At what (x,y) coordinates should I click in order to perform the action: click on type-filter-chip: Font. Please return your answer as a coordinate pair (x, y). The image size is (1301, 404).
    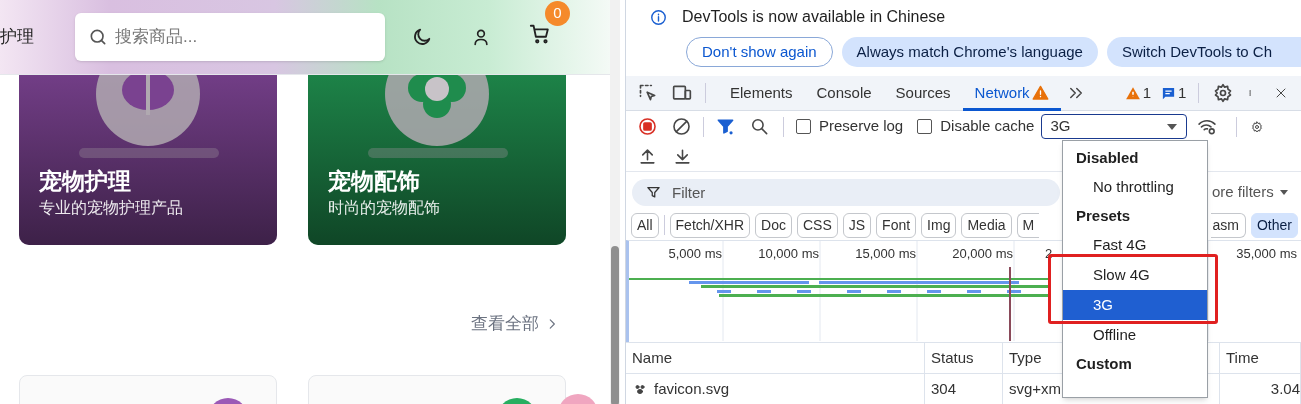
    Looking at the image, I should click on (896, 225).